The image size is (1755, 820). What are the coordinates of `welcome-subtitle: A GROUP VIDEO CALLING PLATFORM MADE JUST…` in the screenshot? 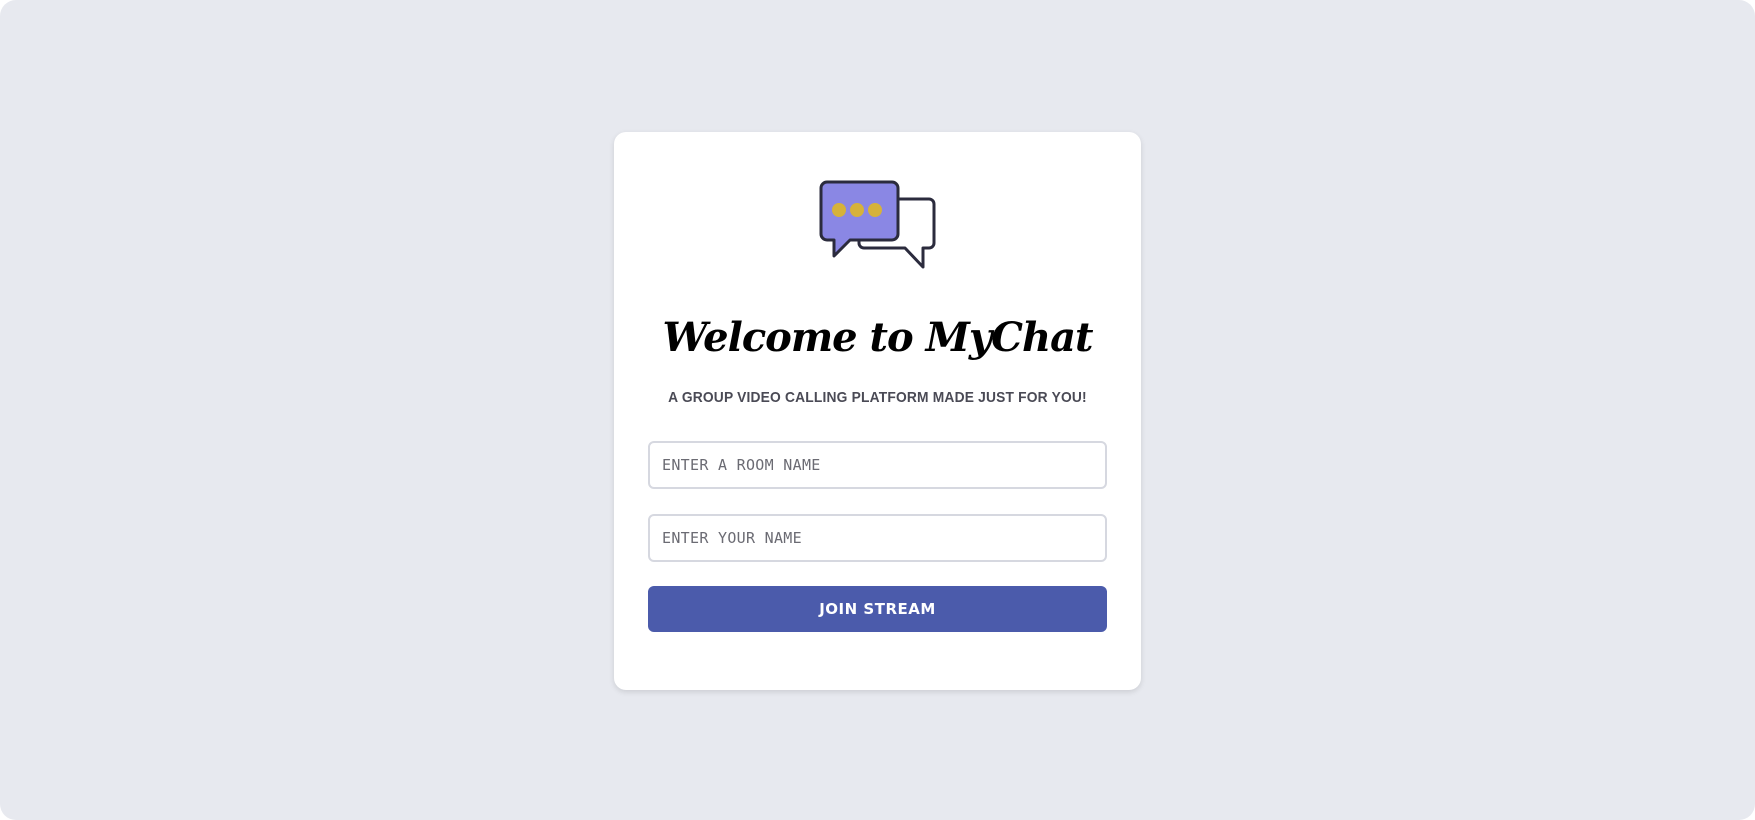 It's located at (877, 397).